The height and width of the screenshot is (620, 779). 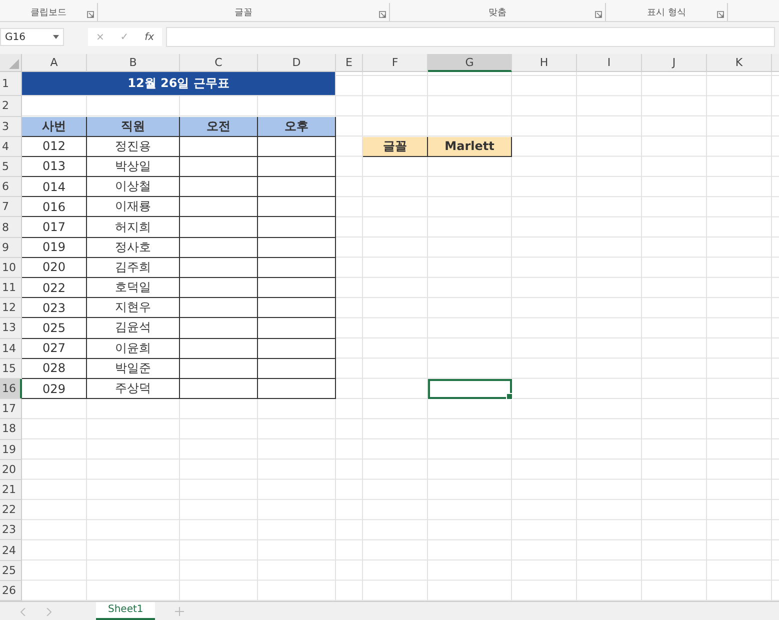 What do you see at coordinates (54, 146) in the screenshot?
I see `table-cell: 012` at bounding box center [54, 146].